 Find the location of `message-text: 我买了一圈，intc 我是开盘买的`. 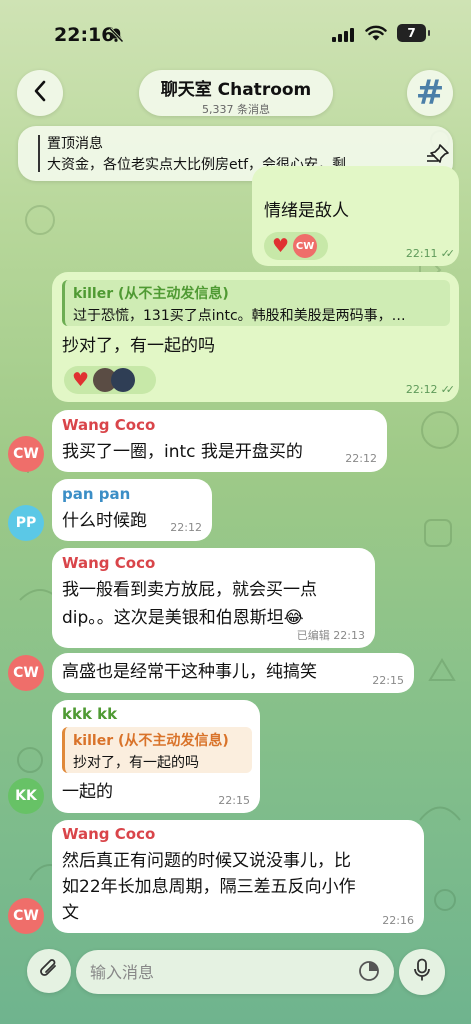

message-text: 我买了一圈，intc 我是开盘买的 is located at coordinates (182, 452).